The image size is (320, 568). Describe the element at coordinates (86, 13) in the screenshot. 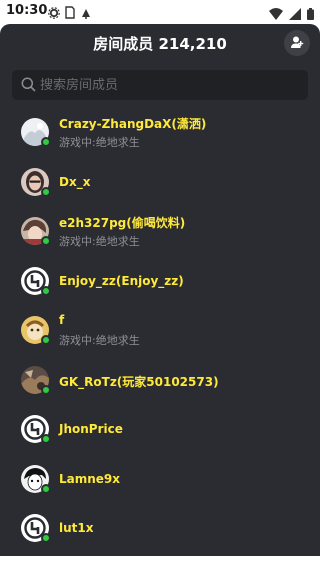

I see `android-notify-icon` at that location.